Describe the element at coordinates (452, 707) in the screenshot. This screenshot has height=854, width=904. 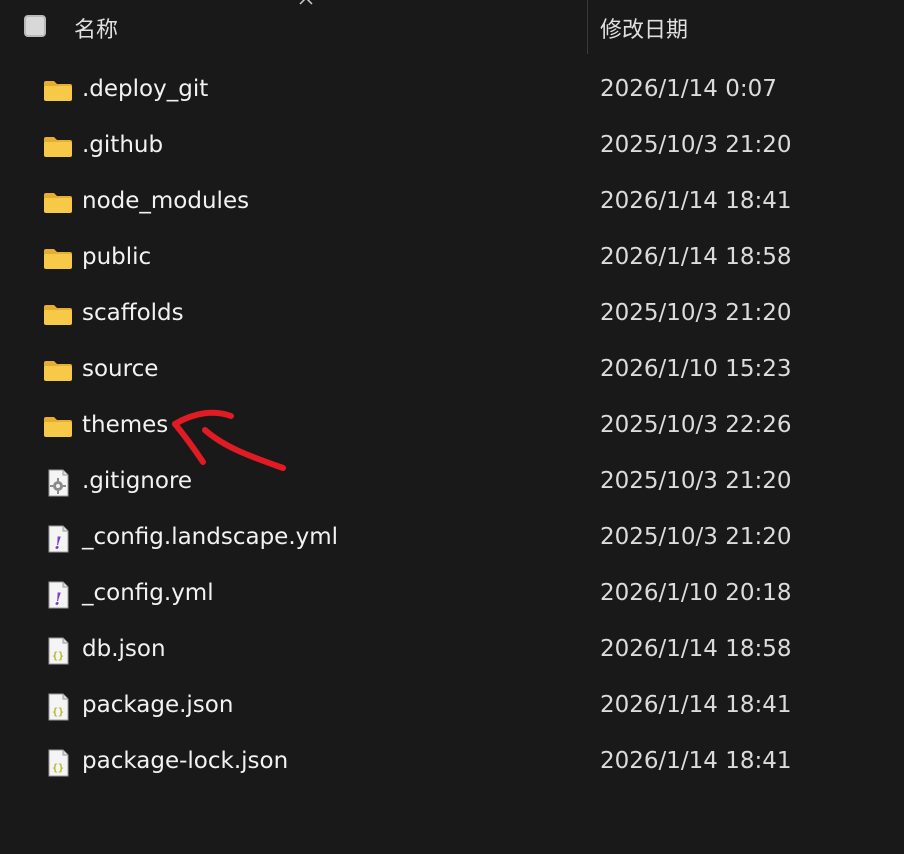
I see `file-row: {} package.json 2026/1/14 18:41` at that location.